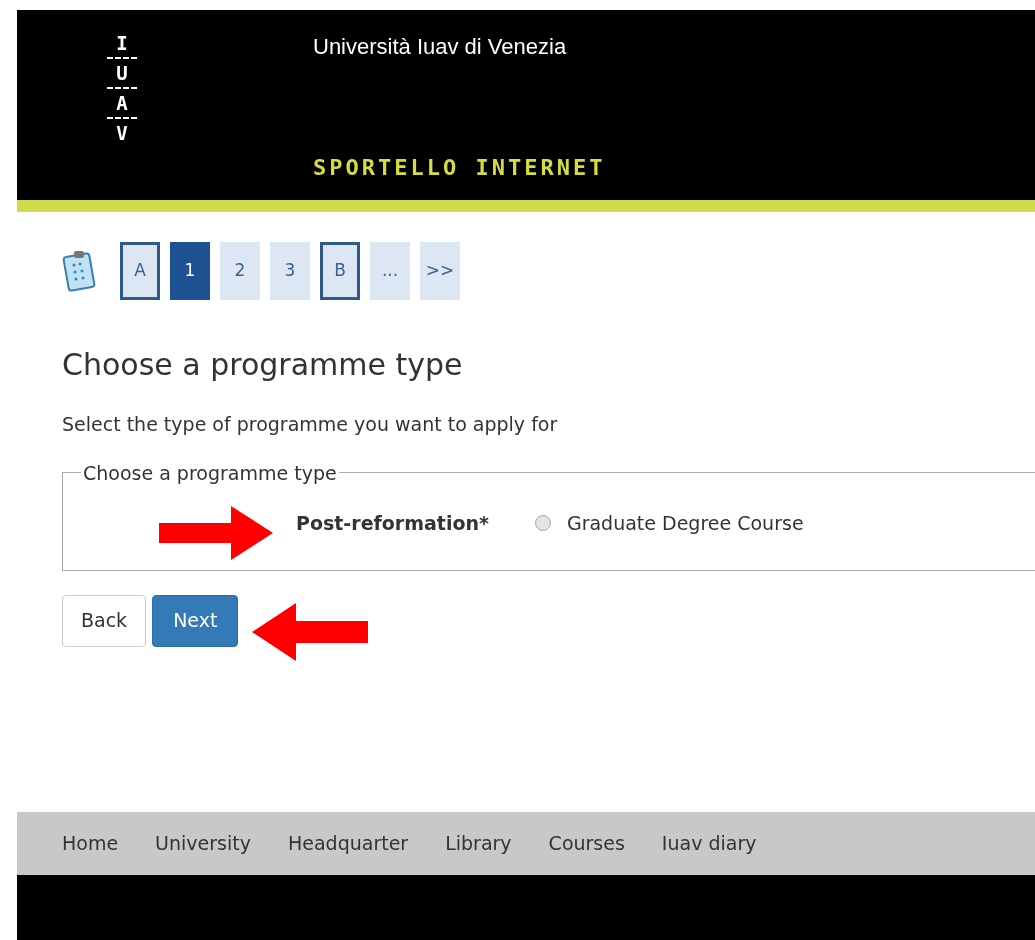 The height and width of the screenshot is (940, 1035). I want to click on footer-link: Iuav diary, so click(709, 843).